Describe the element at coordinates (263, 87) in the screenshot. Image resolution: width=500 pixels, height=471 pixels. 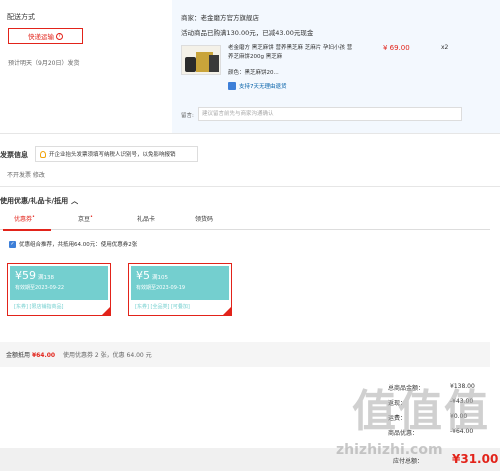
I see `return-service-label: 支持7天无理由退货` at that location.